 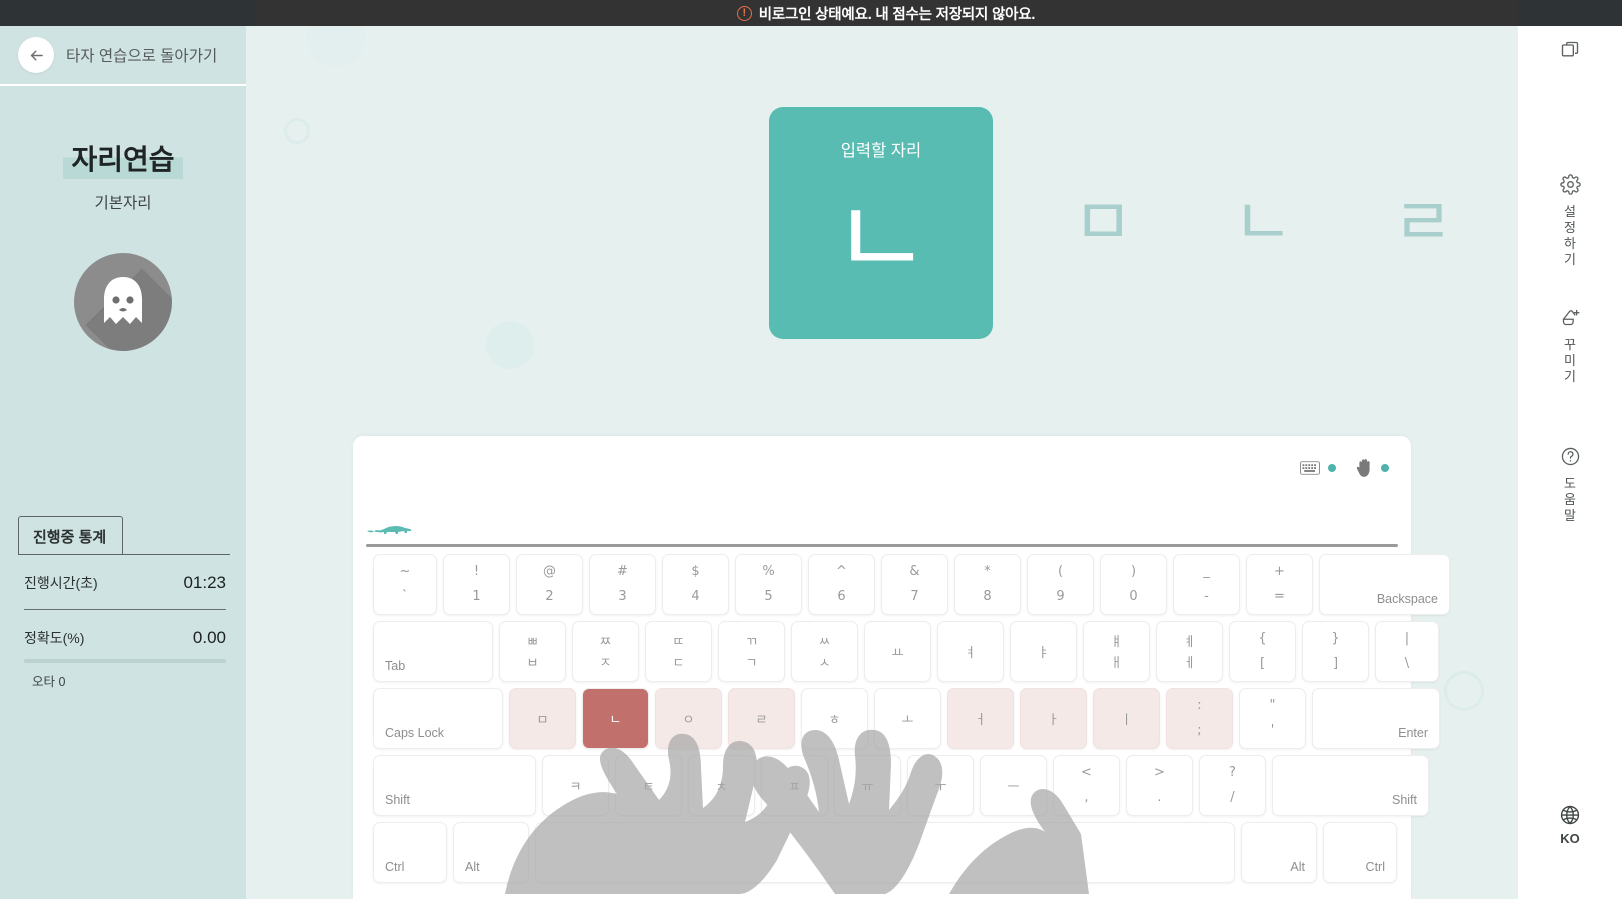 I want to click on keyboard-visibility-toggle, so click(x=1318, y=467).